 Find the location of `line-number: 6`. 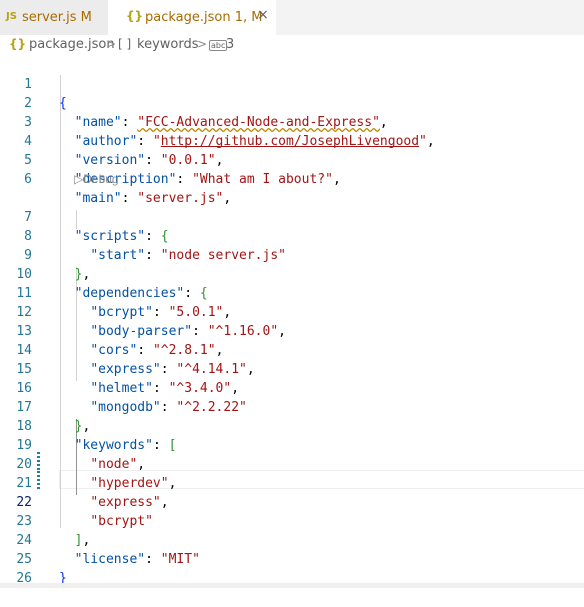

line-number: 6 is located at coordinates (28, 179).